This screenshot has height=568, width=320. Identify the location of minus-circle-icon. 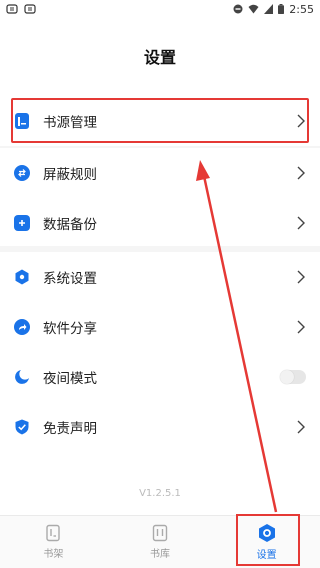
(238, 9).